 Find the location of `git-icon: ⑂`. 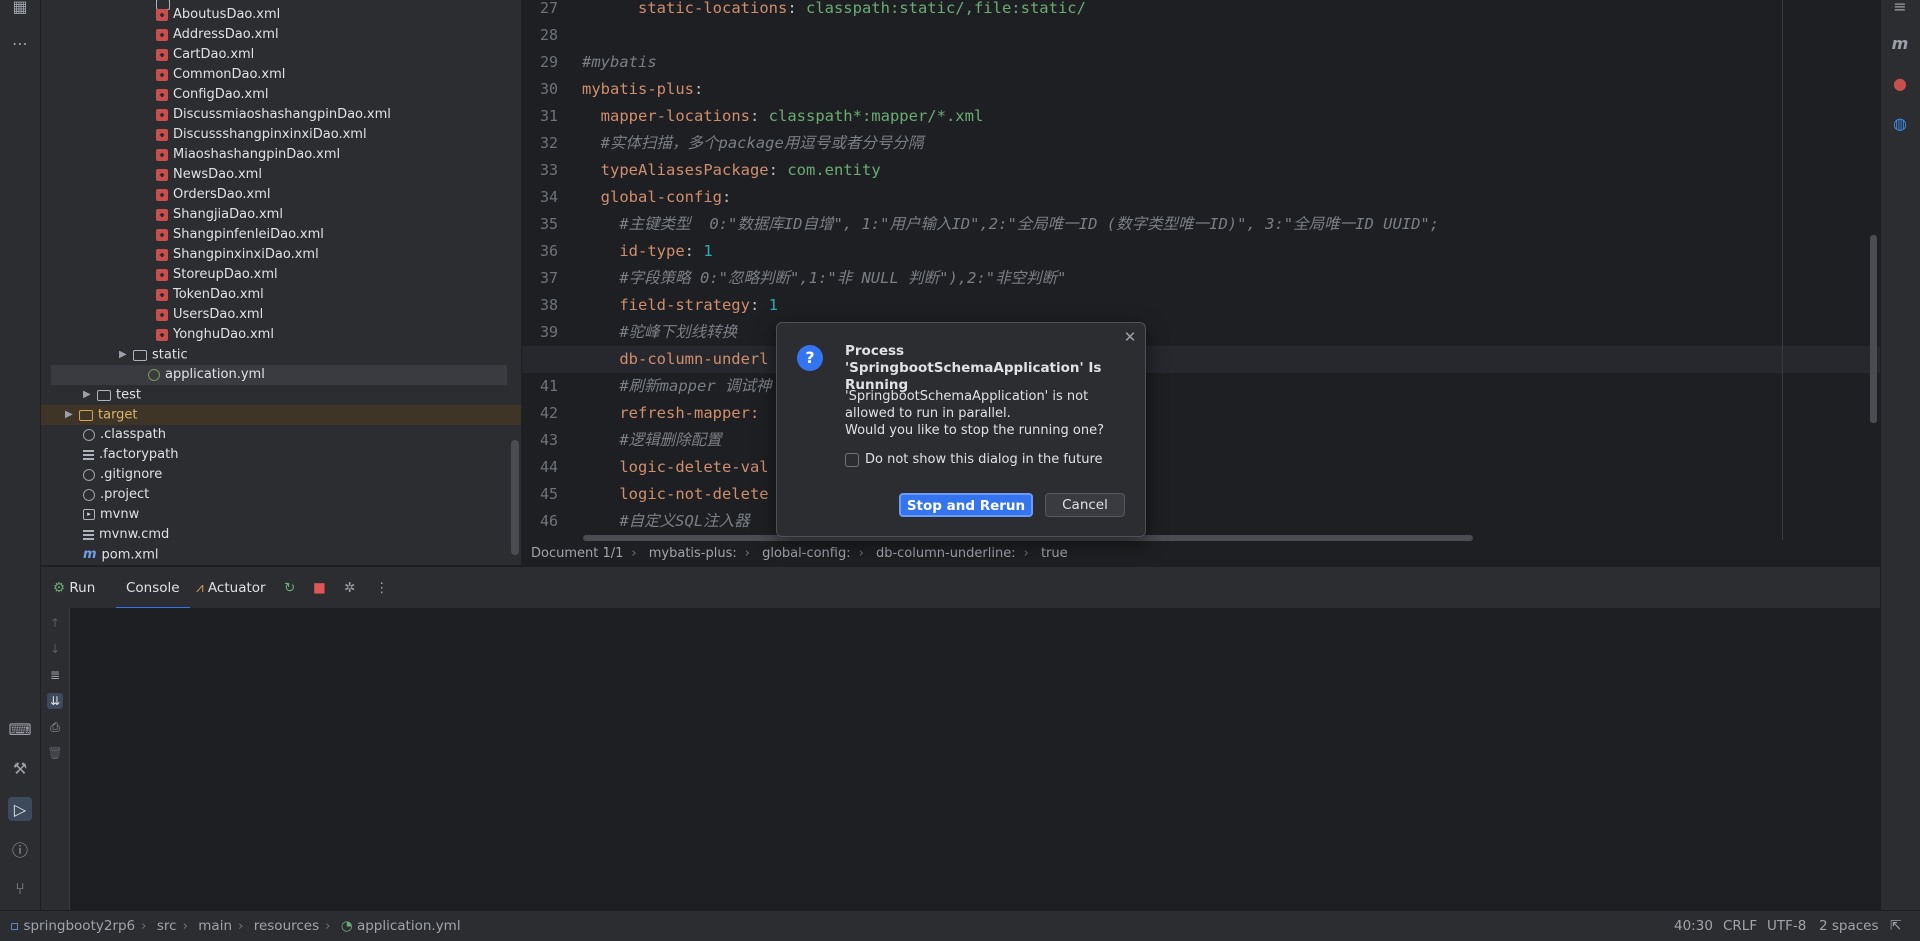

git-icon: ⑂ is located at coordinates (20, 888).